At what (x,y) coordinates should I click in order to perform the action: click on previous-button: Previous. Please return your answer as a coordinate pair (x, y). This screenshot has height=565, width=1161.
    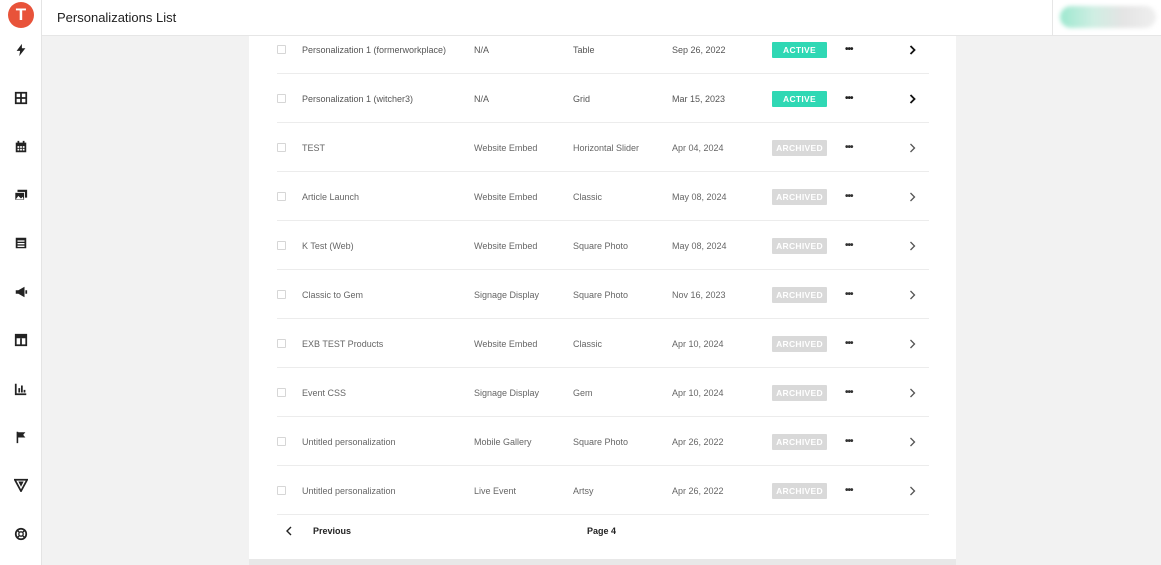
    Looking at the image, I should click on (332, 531).